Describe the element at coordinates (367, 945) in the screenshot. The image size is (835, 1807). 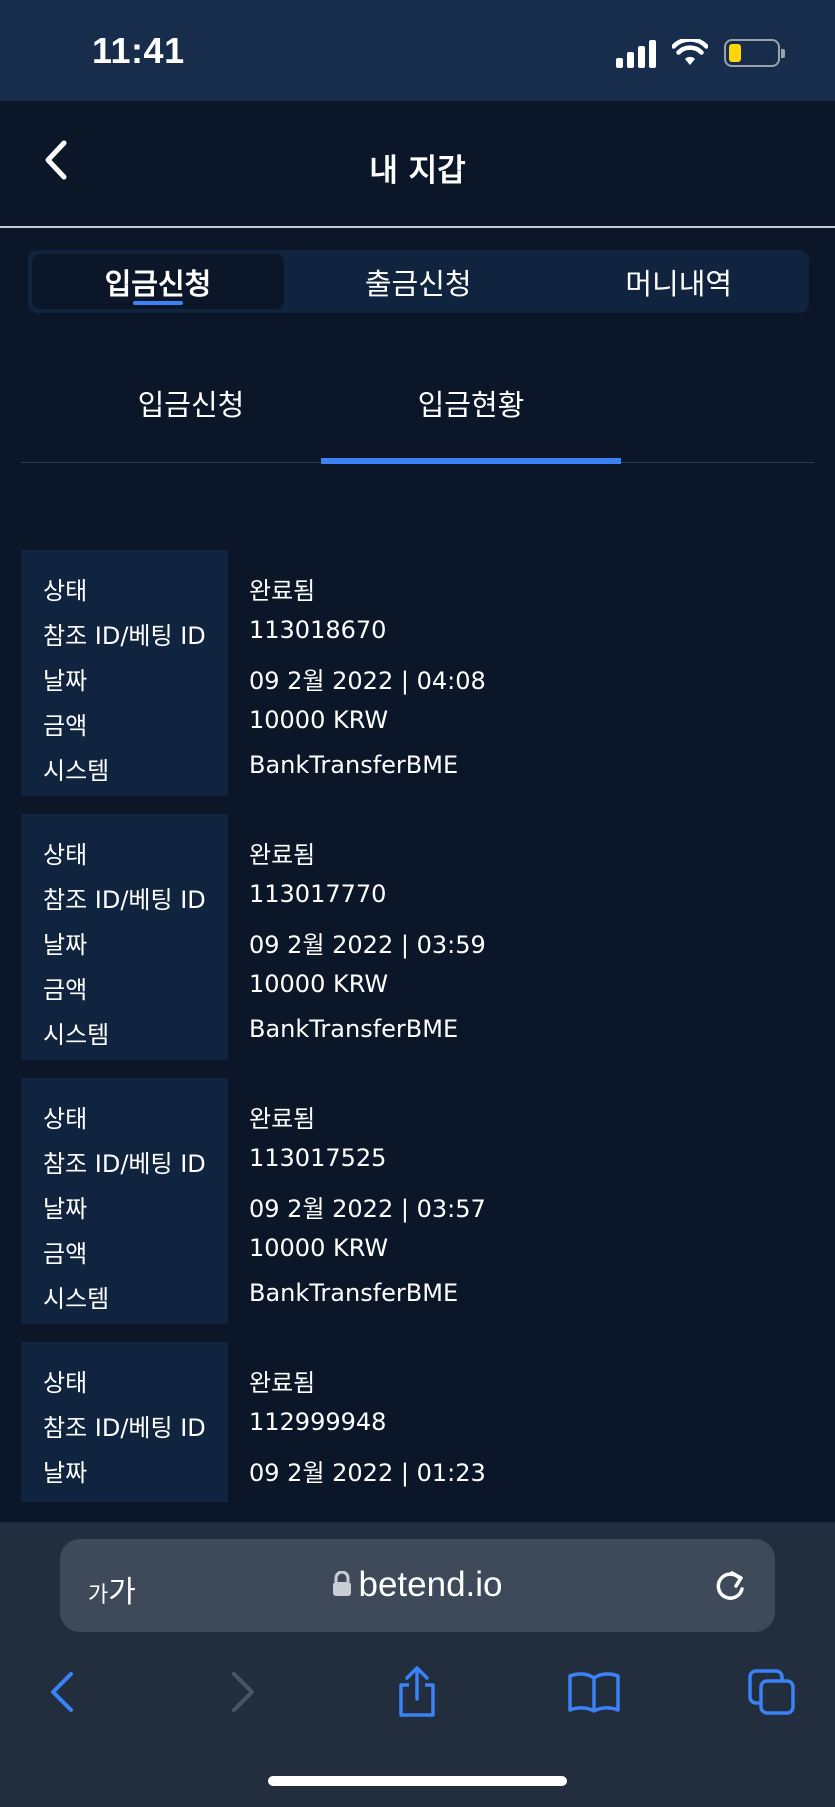
I see `date-value: 09 2월 2022 | 03:59` at that location.